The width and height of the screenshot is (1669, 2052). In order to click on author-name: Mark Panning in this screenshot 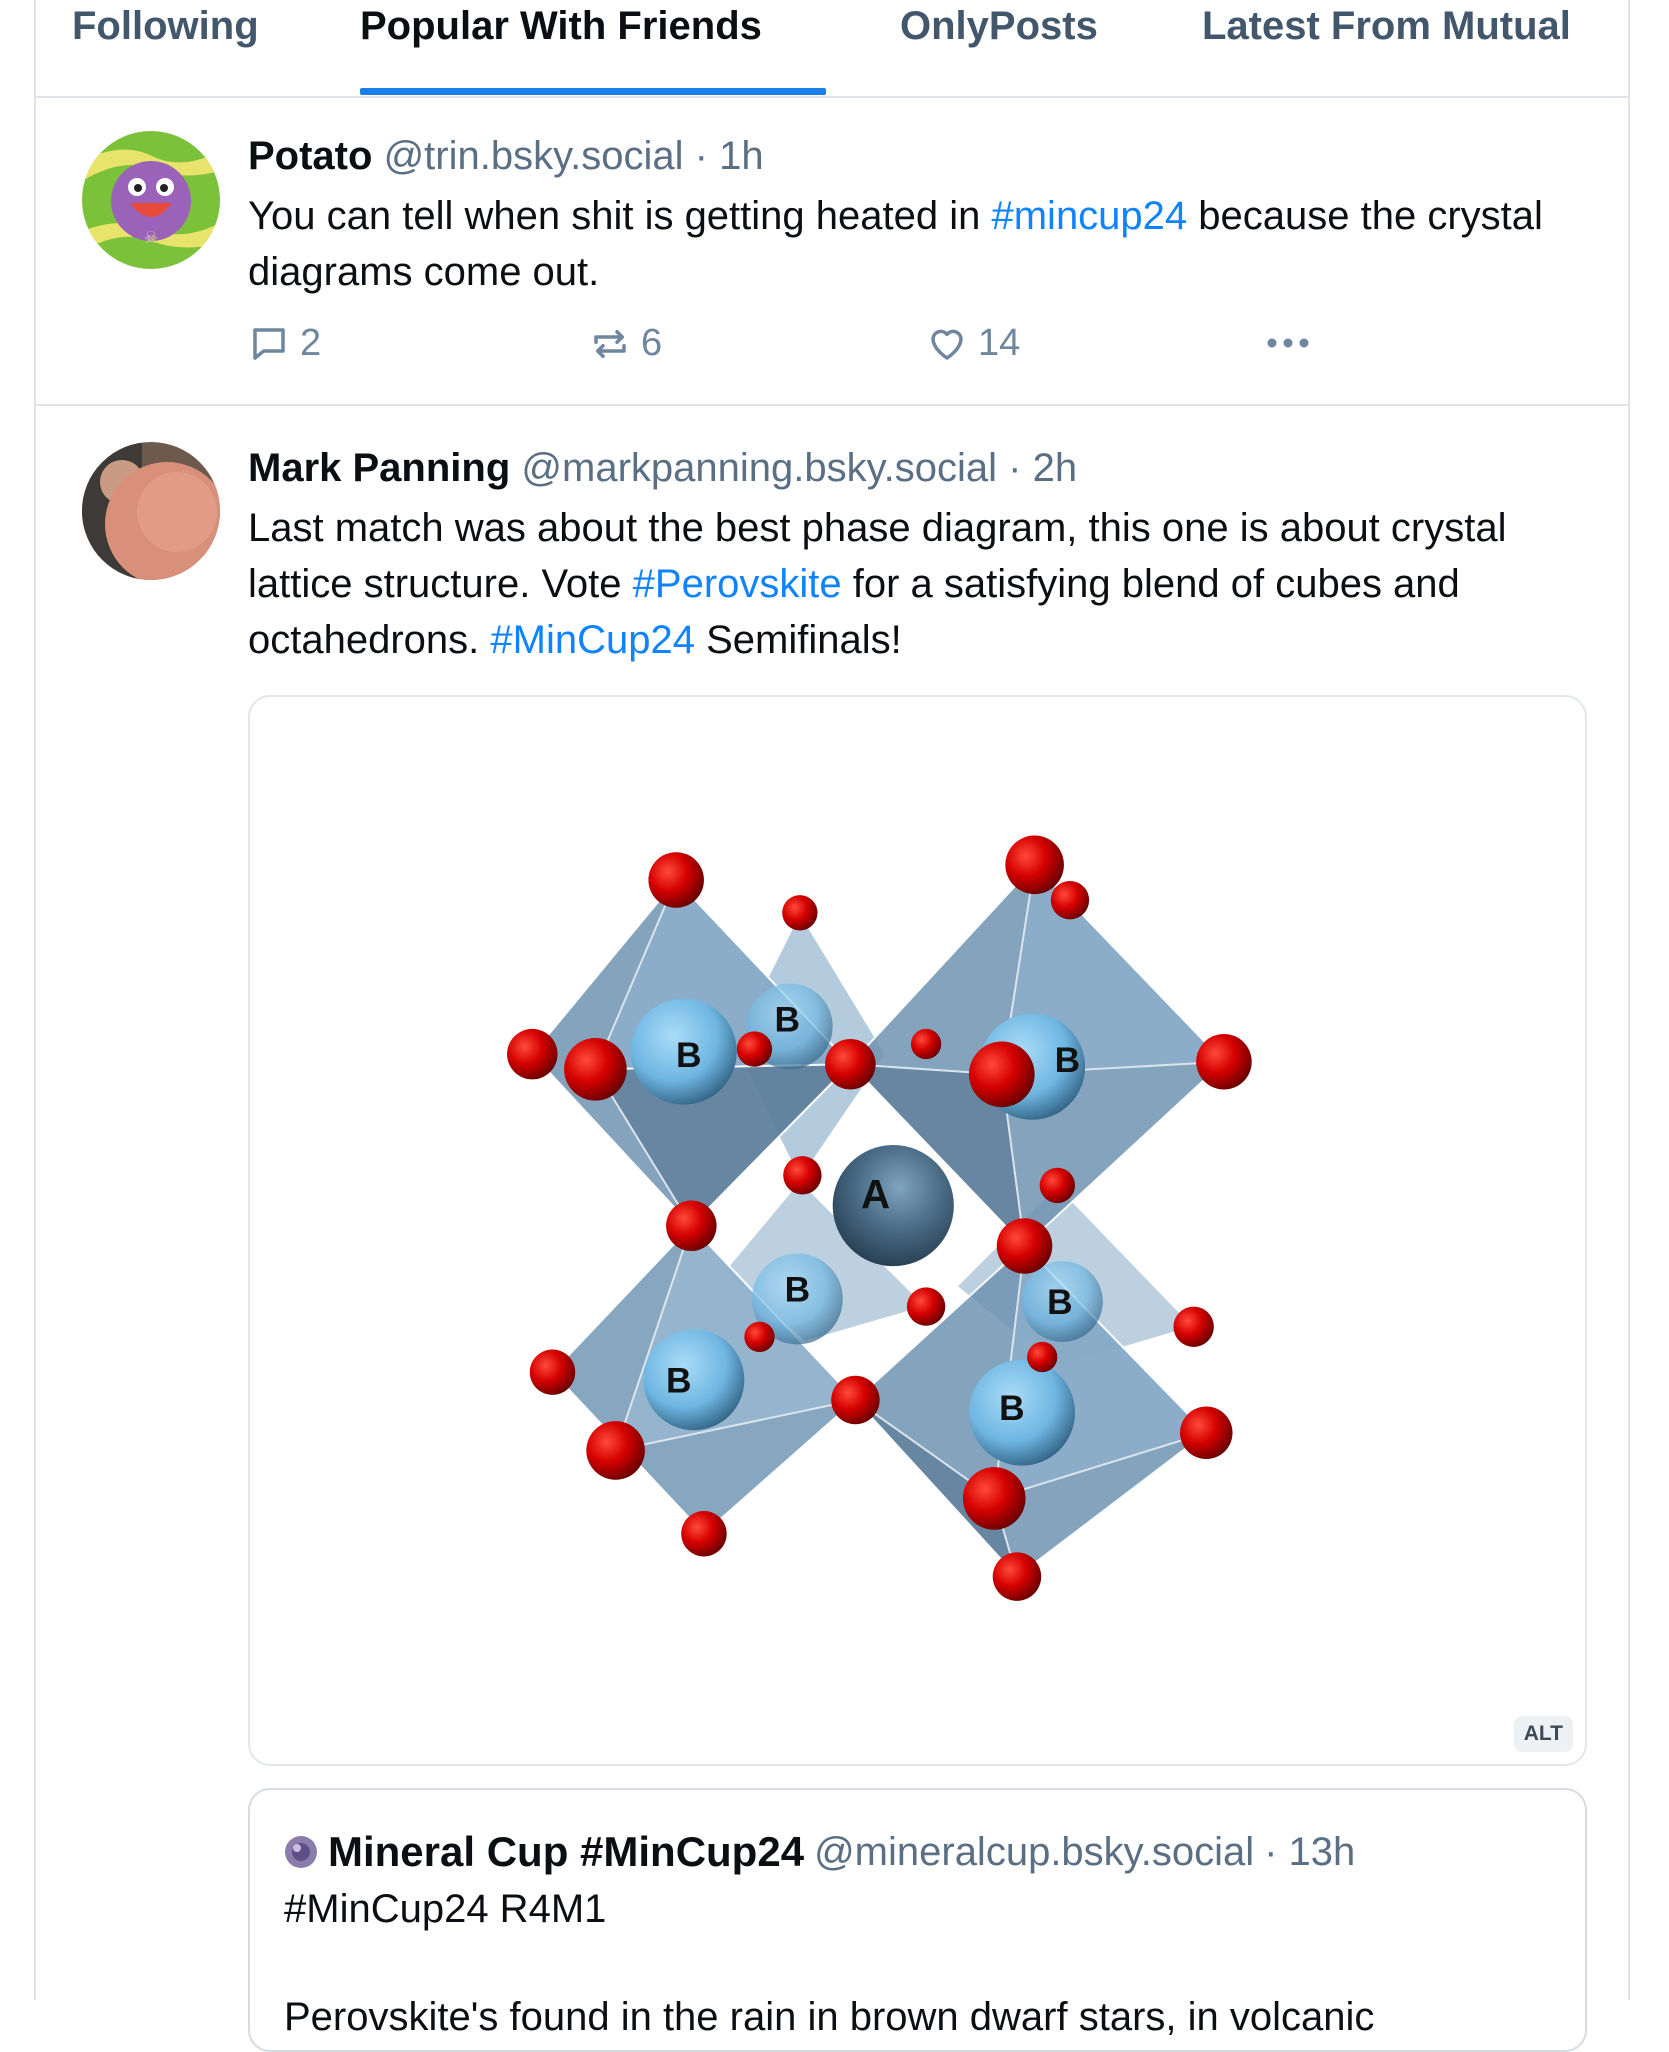, I will do `click(379, 468)`.